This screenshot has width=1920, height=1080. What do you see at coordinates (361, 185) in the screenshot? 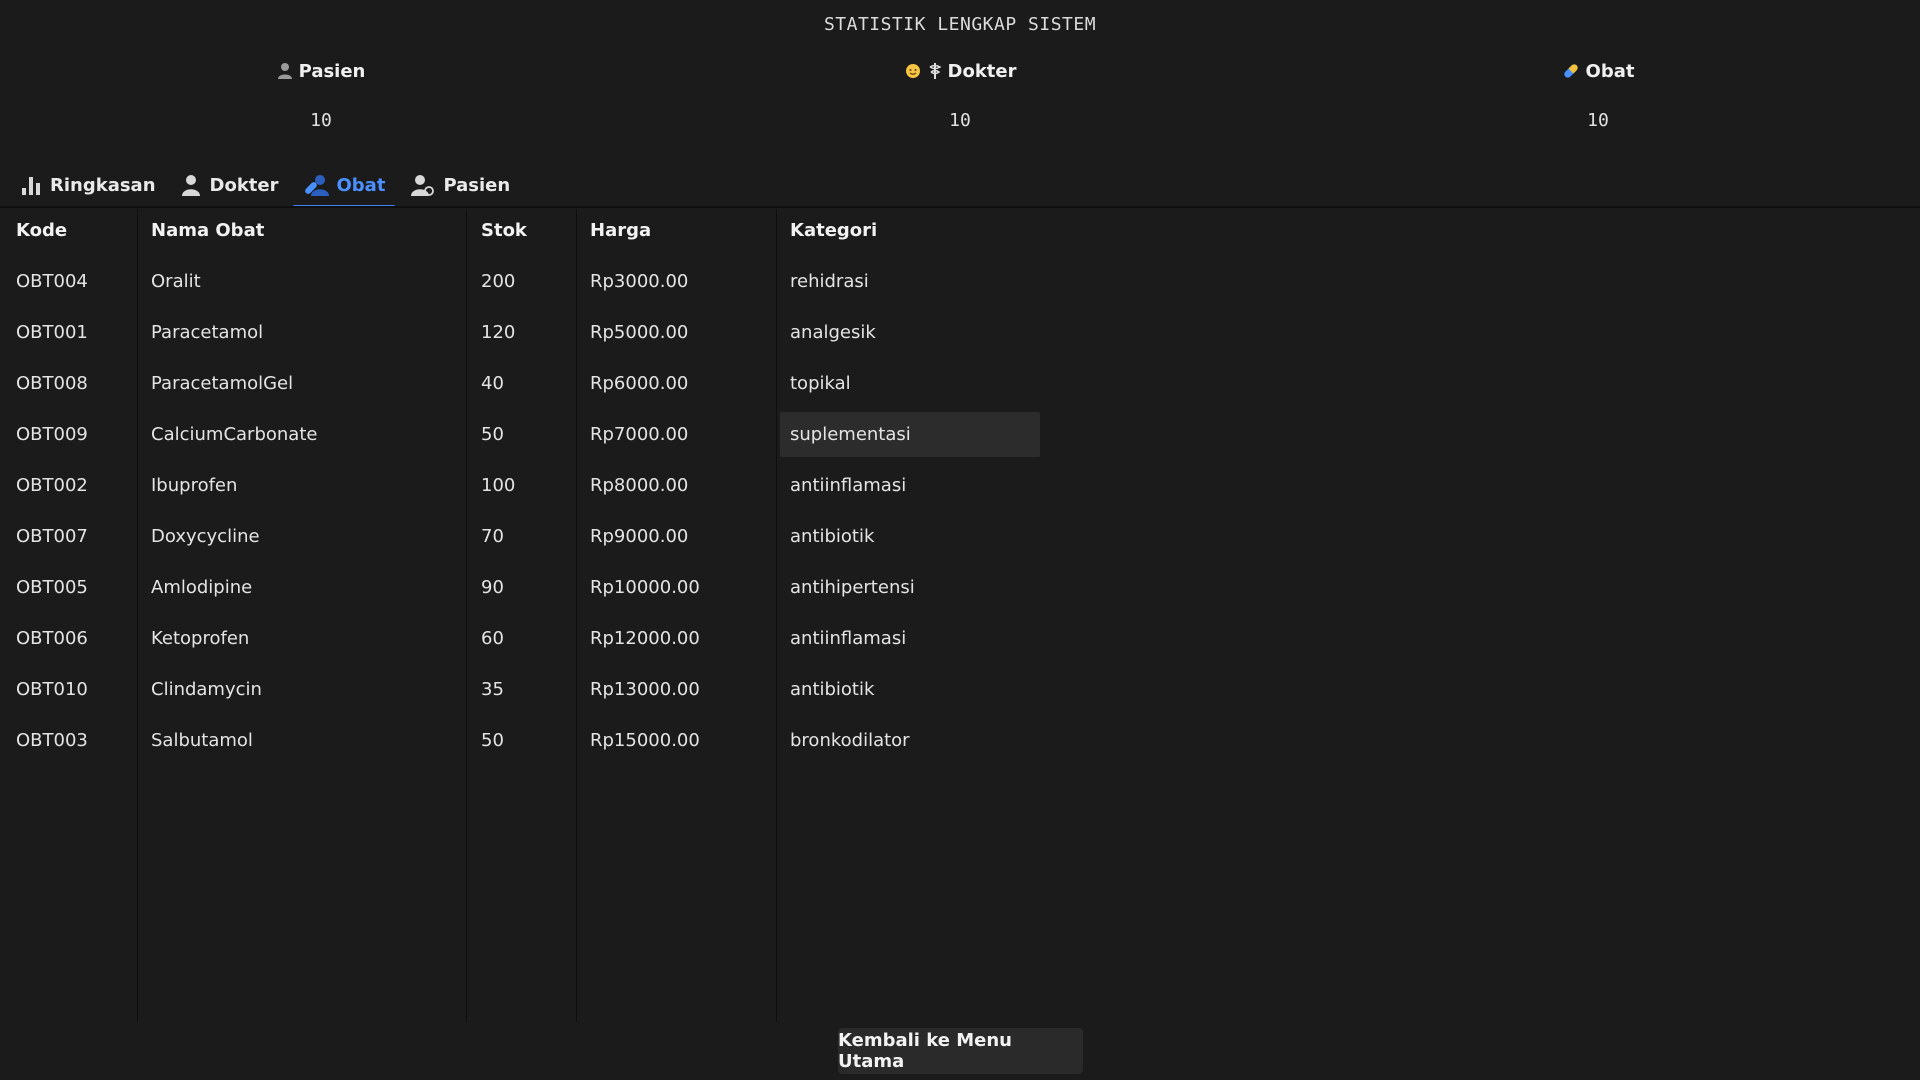
I see `tab-obat-label: Obat` at bounding box center [361, 185].